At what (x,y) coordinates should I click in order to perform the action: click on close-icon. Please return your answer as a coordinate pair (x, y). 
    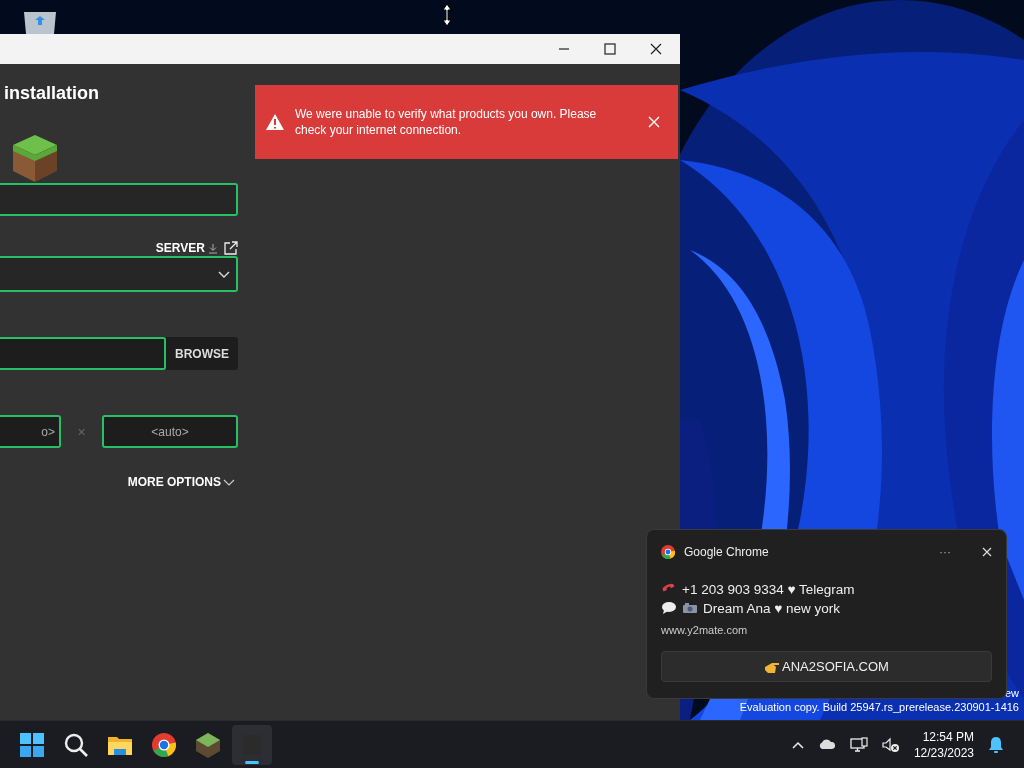
    Looking at the image, I should click on (656, 49).